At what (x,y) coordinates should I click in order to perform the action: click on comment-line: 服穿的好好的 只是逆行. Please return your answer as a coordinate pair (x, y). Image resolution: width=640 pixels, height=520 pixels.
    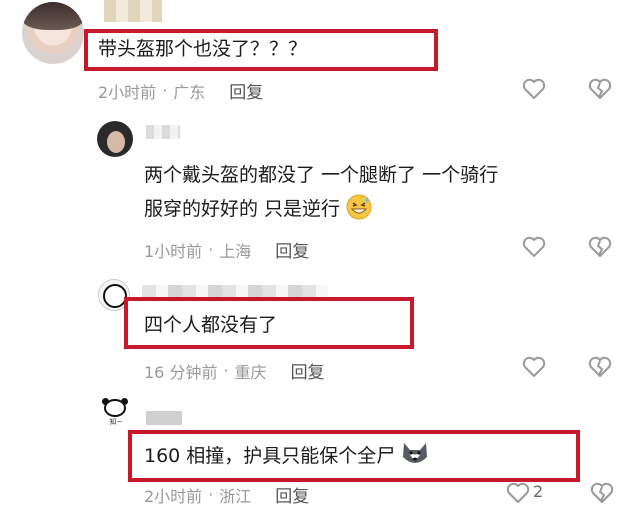
    Looking at the image, I should click on (321, 209).